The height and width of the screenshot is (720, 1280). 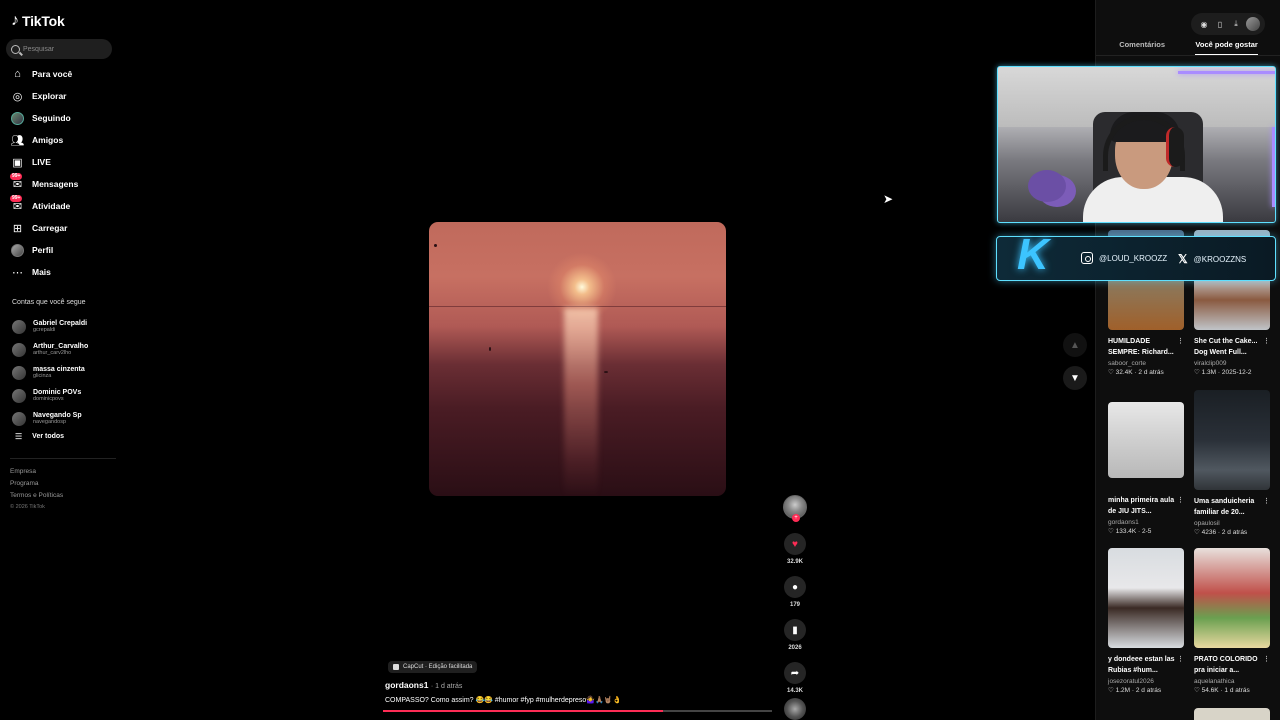 What do you see at coordinates (52, 353) in the screenshot?
I see `following-handle: arthur_carv2lho` at bounding box center [52, 353].